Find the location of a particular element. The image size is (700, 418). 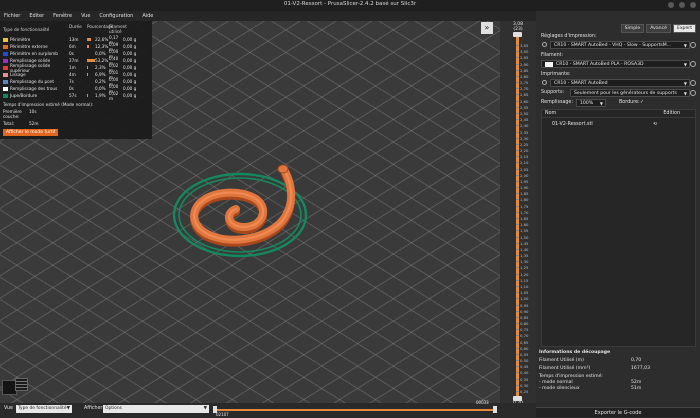

move-slider-right-thumb is located at coordinates (495, 409).